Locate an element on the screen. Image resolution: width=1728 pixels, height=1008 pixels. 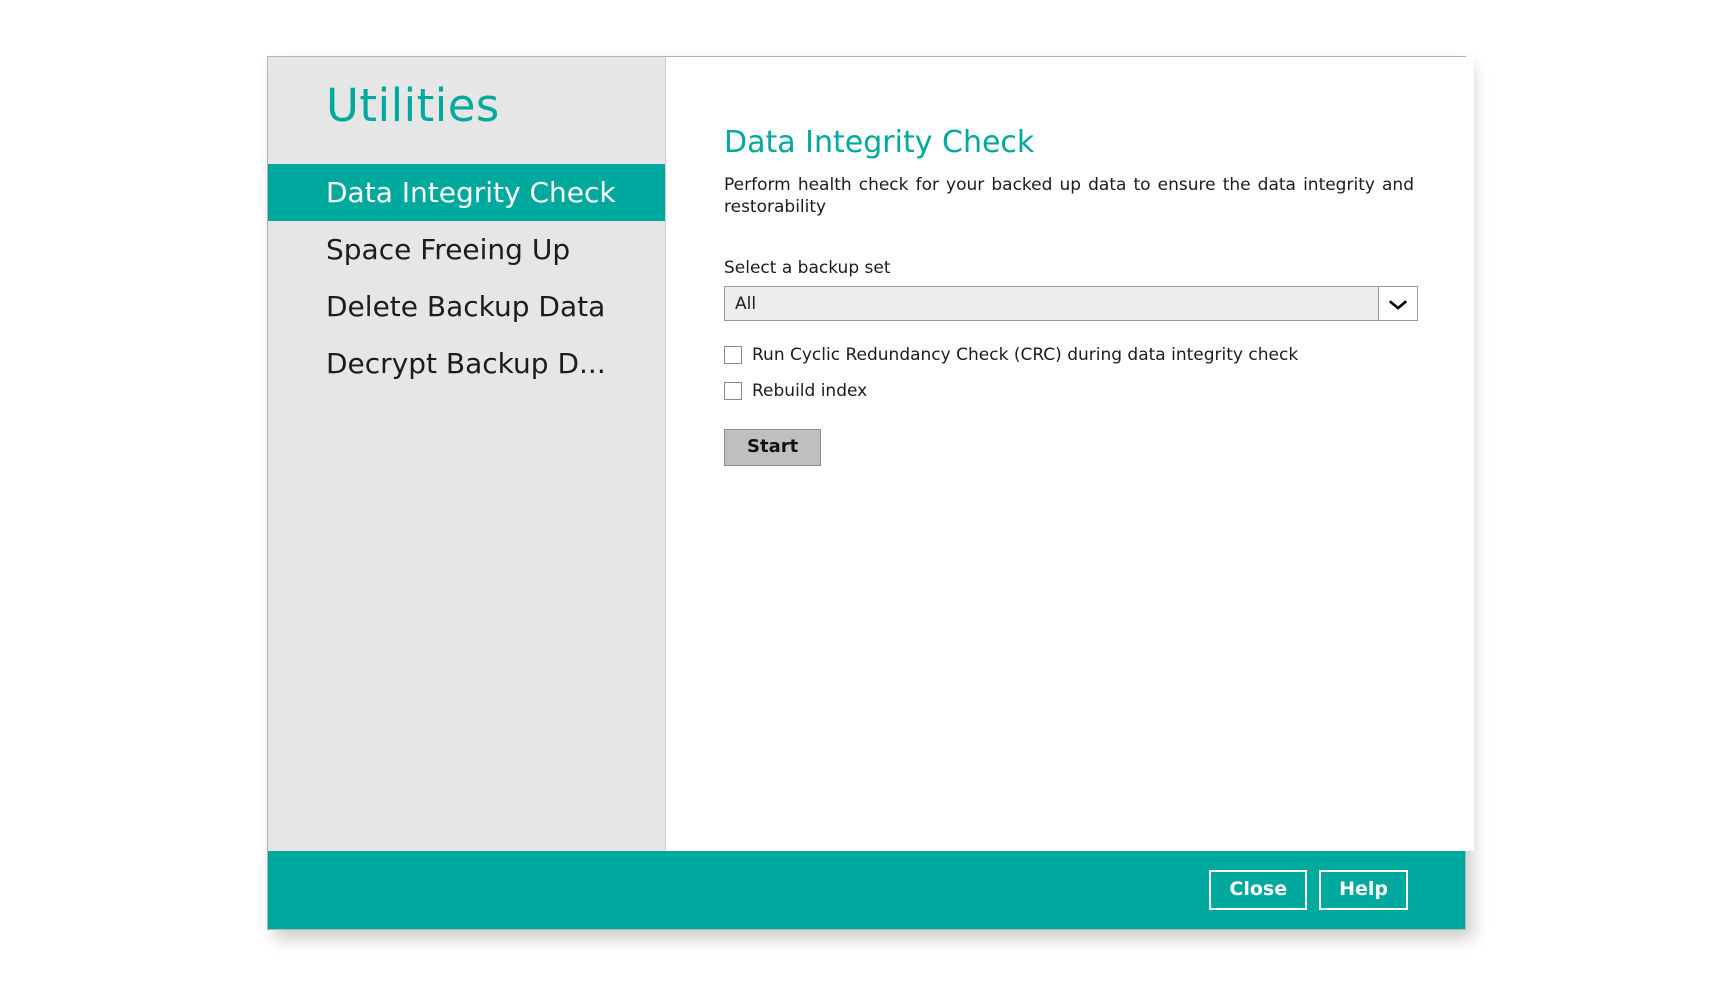
sidebar-item-space-freeing-up: Space Freeing Up is located at coordinates (466, 249).